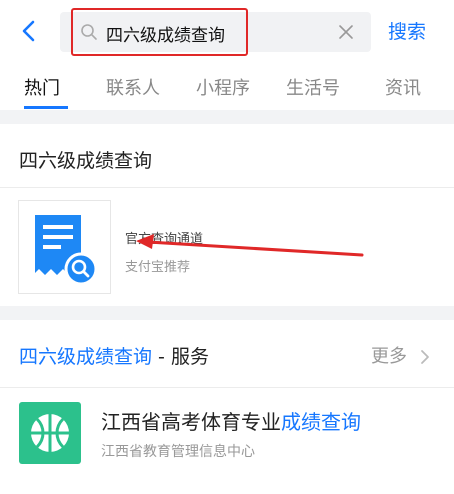 This screenshot has width=454, height=494. I want to click on search-input: 四六级成绩查询, so click(215, 32).